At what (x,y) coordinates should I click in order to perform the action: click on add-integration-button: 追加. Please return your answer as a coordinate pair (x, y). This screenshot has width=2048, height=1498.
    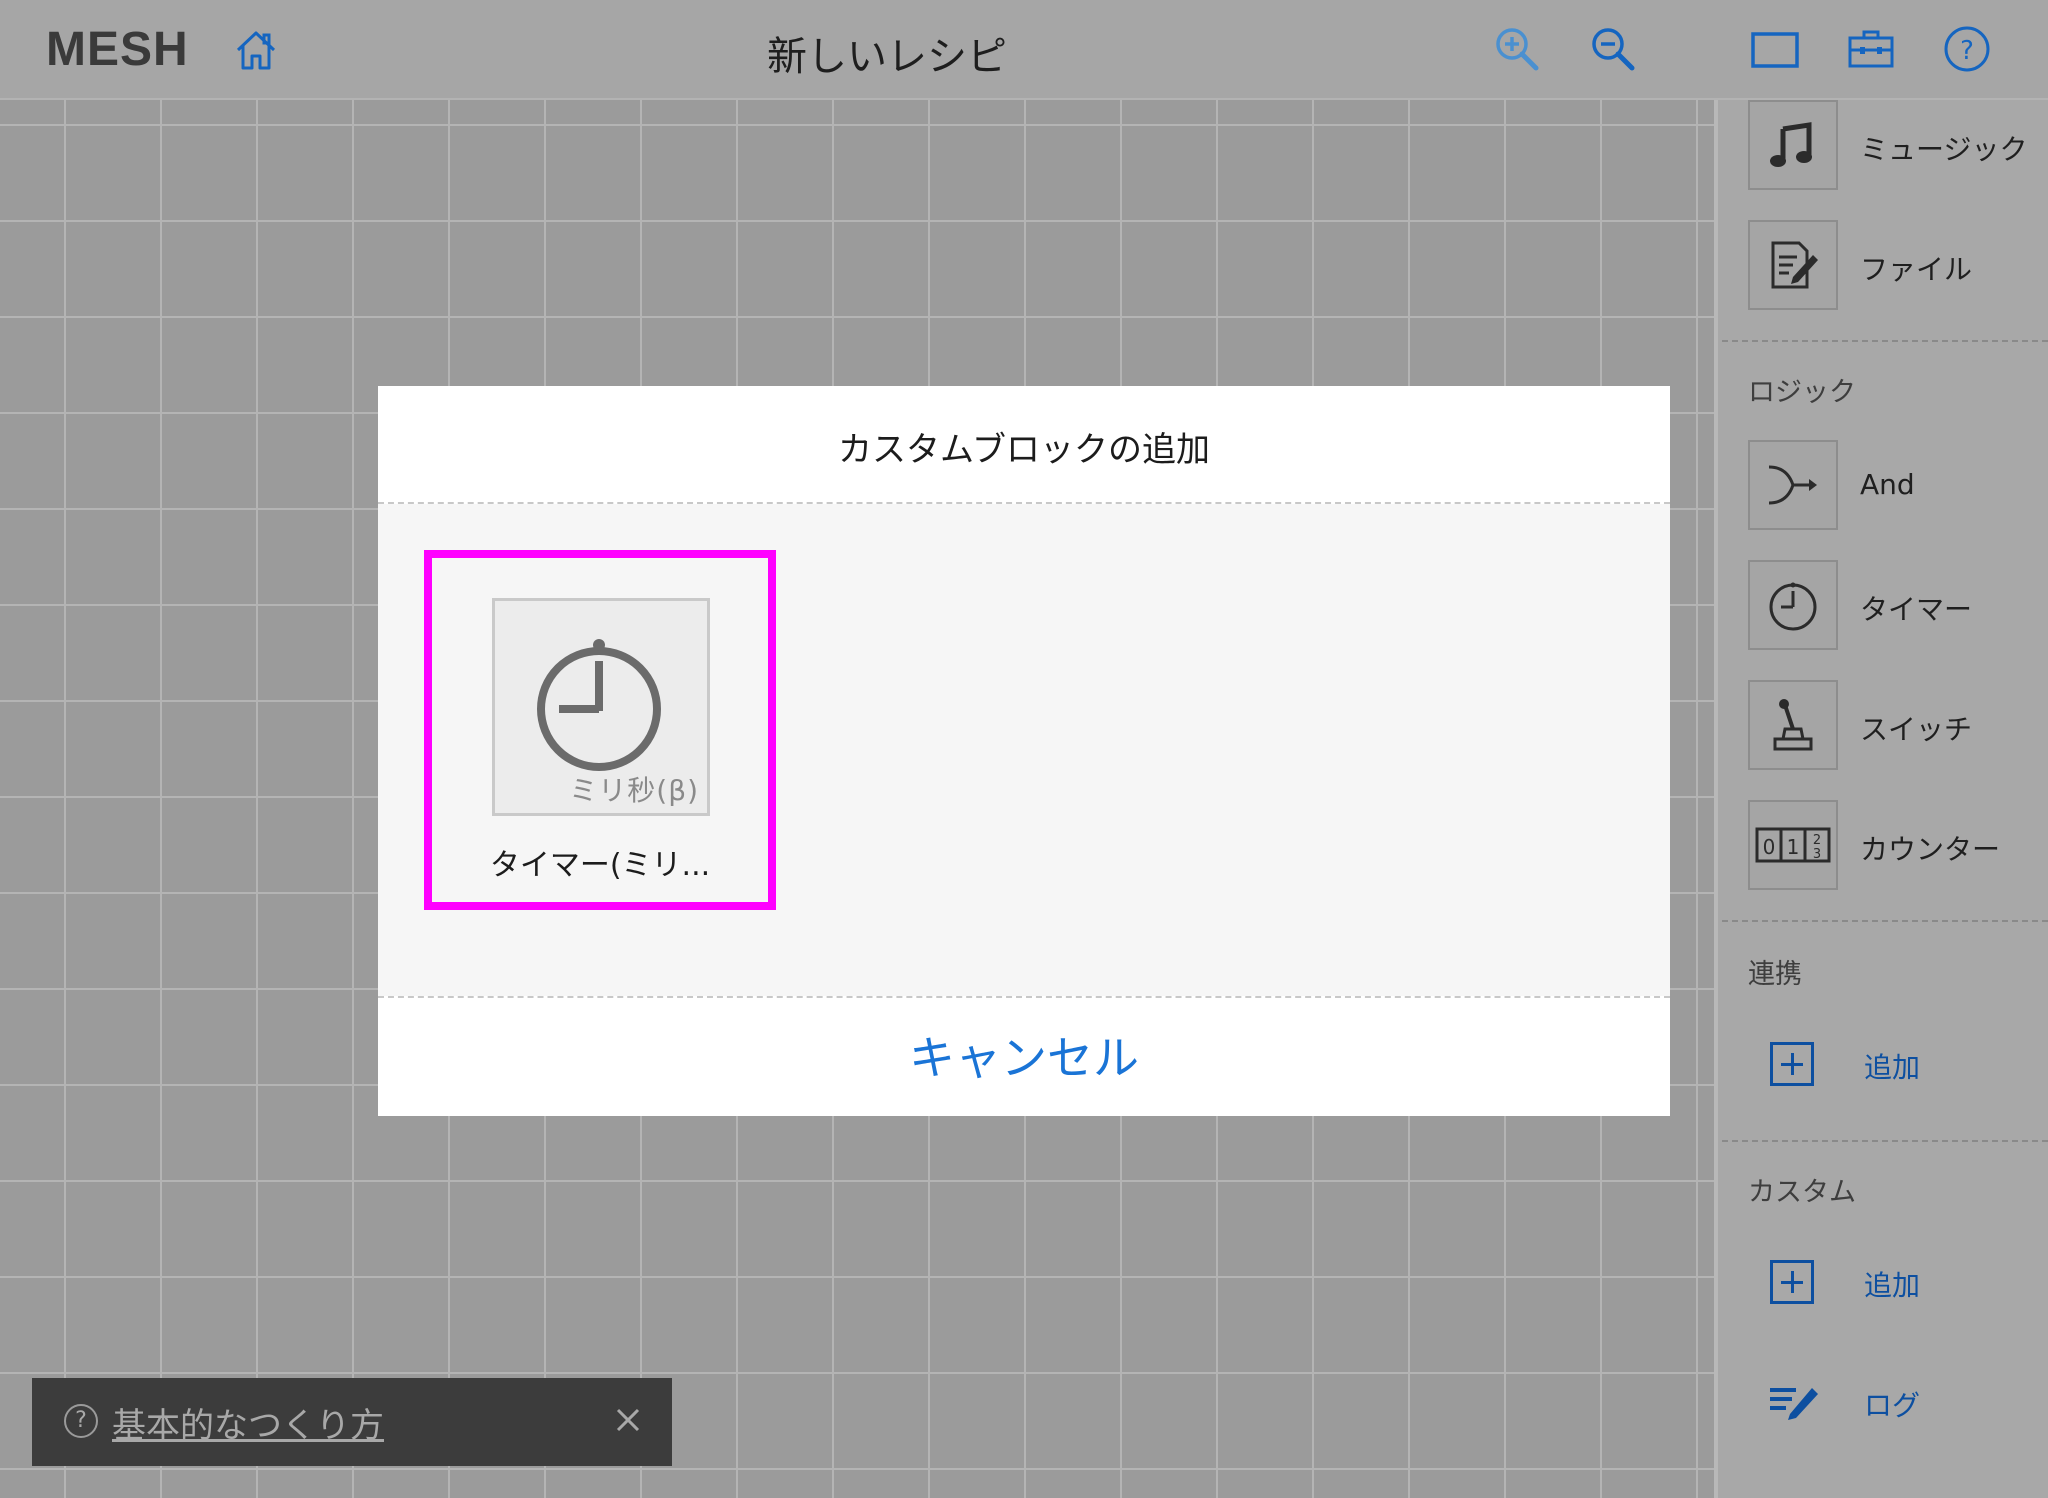
    Looking at the image, I should click on (1900, 1072).